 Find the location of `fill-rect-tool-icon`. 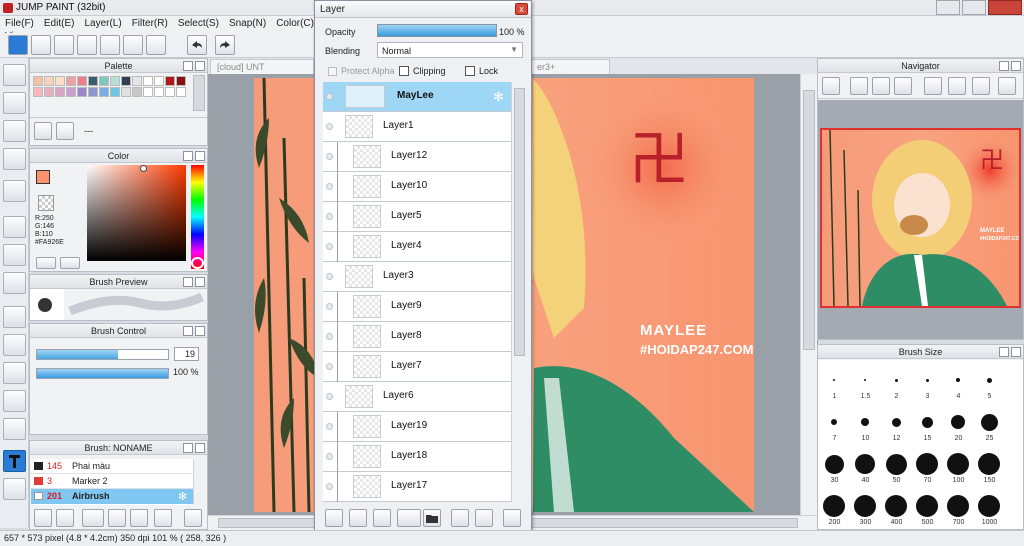

fill-rect-tool-icon is located at coordinates (14, 227).